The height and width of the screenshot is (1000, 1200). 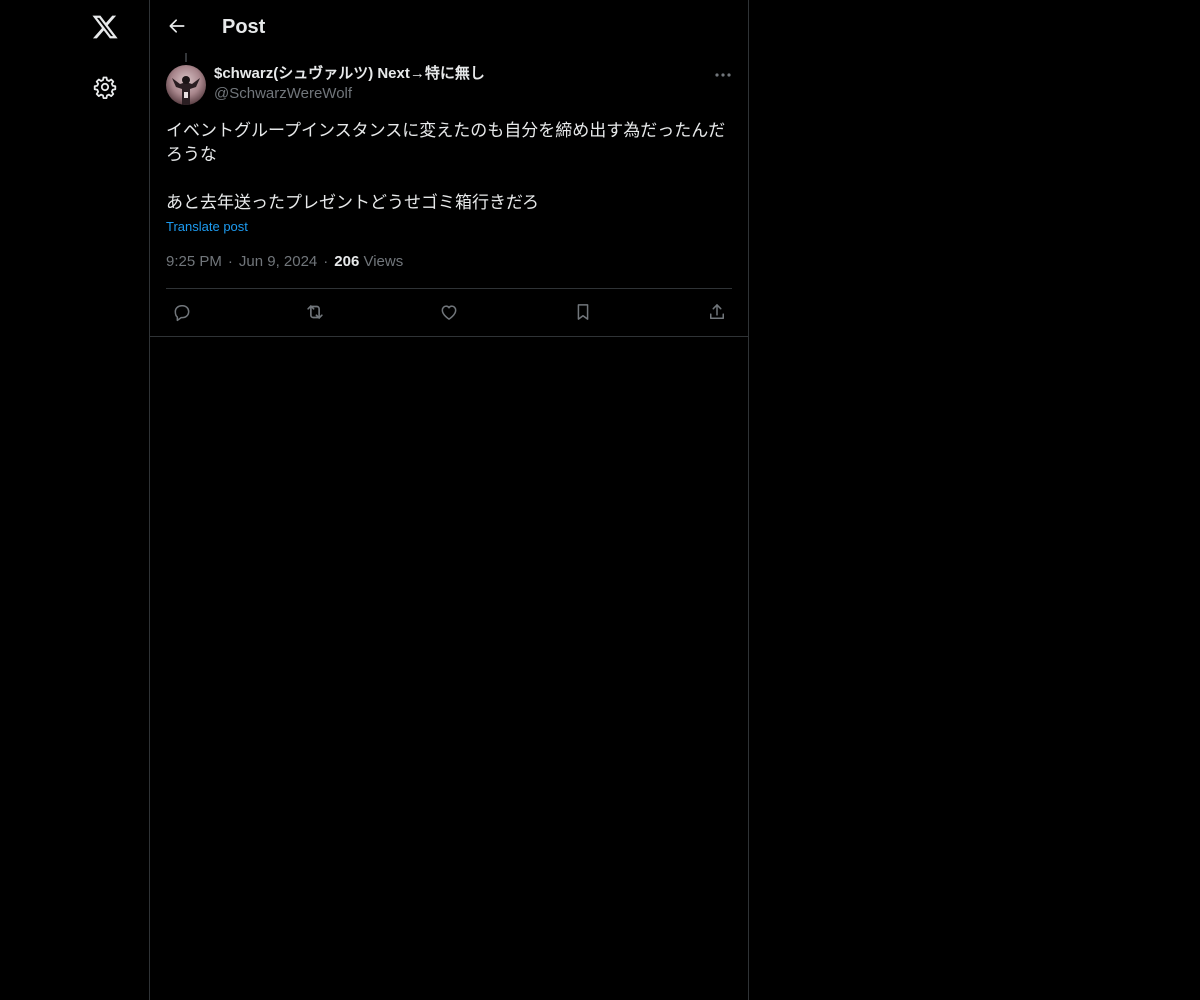 I want to click on post-actions-bar, so click(x=449, y=312).